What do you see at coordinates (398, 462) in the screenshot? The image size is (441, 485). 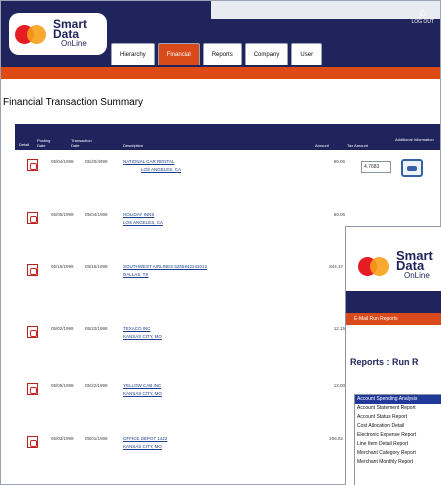 I see `report-option: Merchant Monthly Report` at bounding box center [398, 462].